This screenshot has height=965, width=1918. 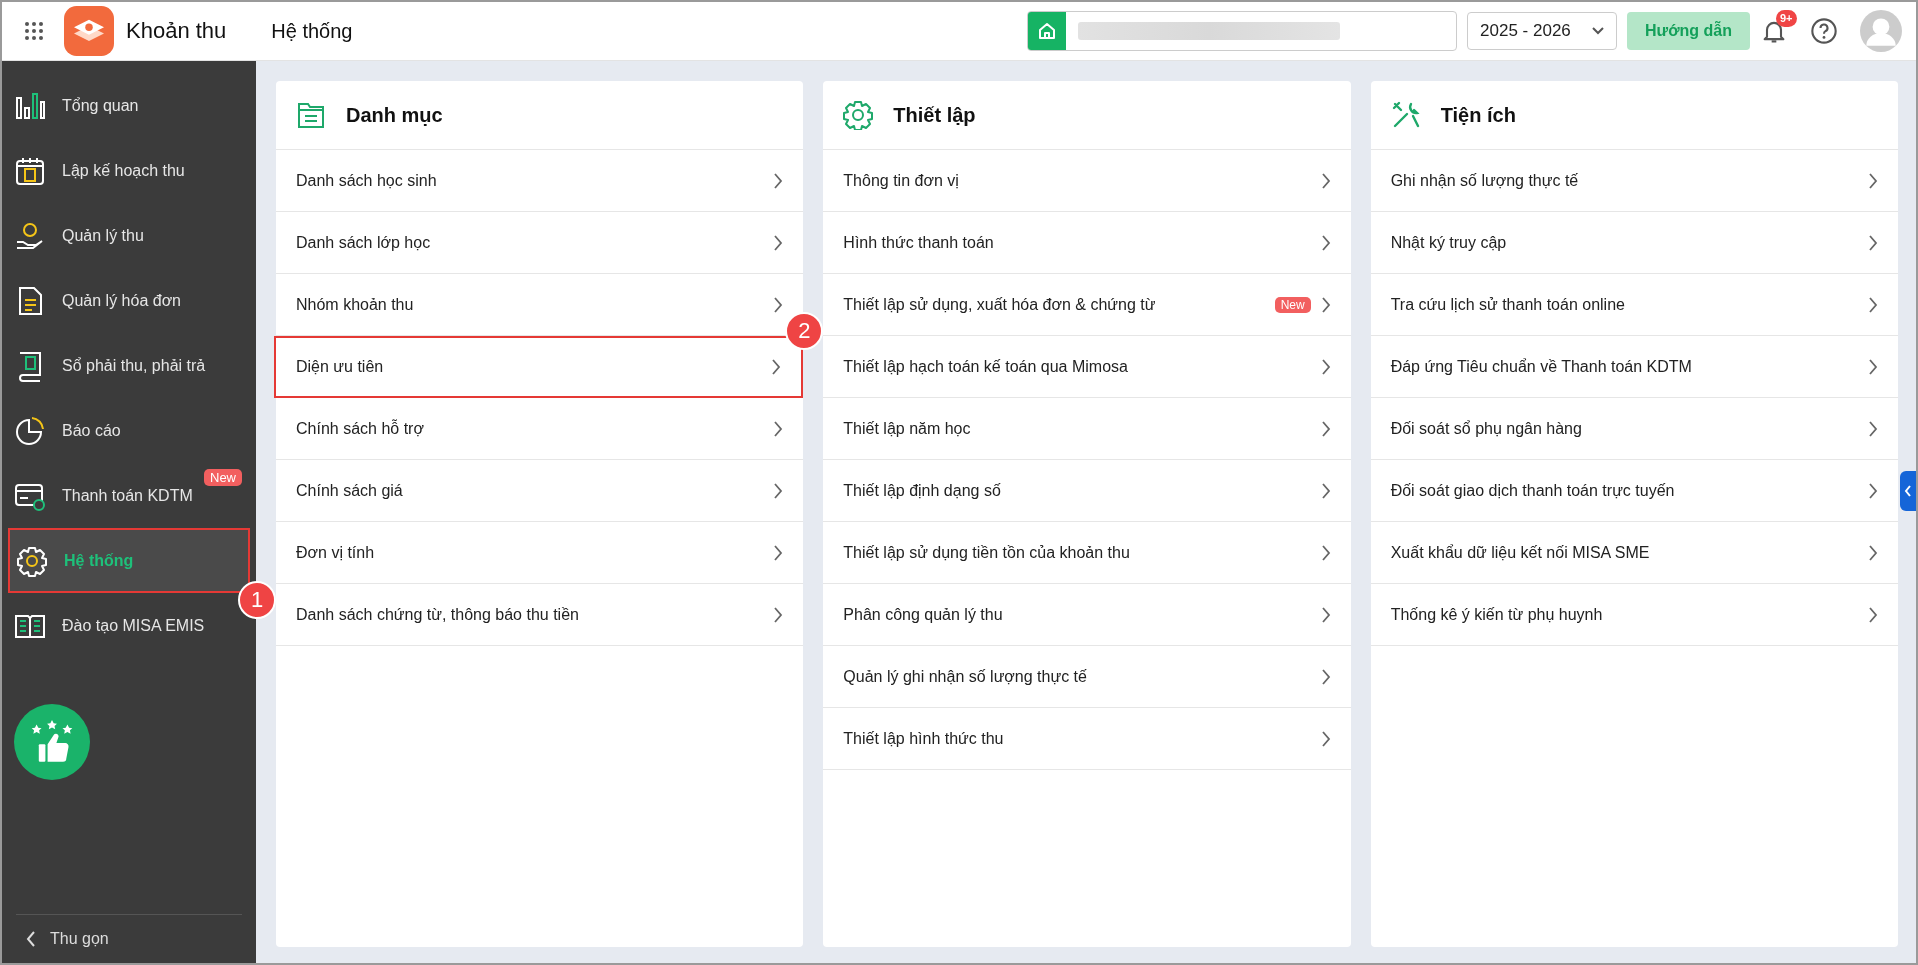 I want to click on settings-row: Thiết lập sử dụng, xuất hóa đơn & chứng từ New, so click(x=1087, y=305).